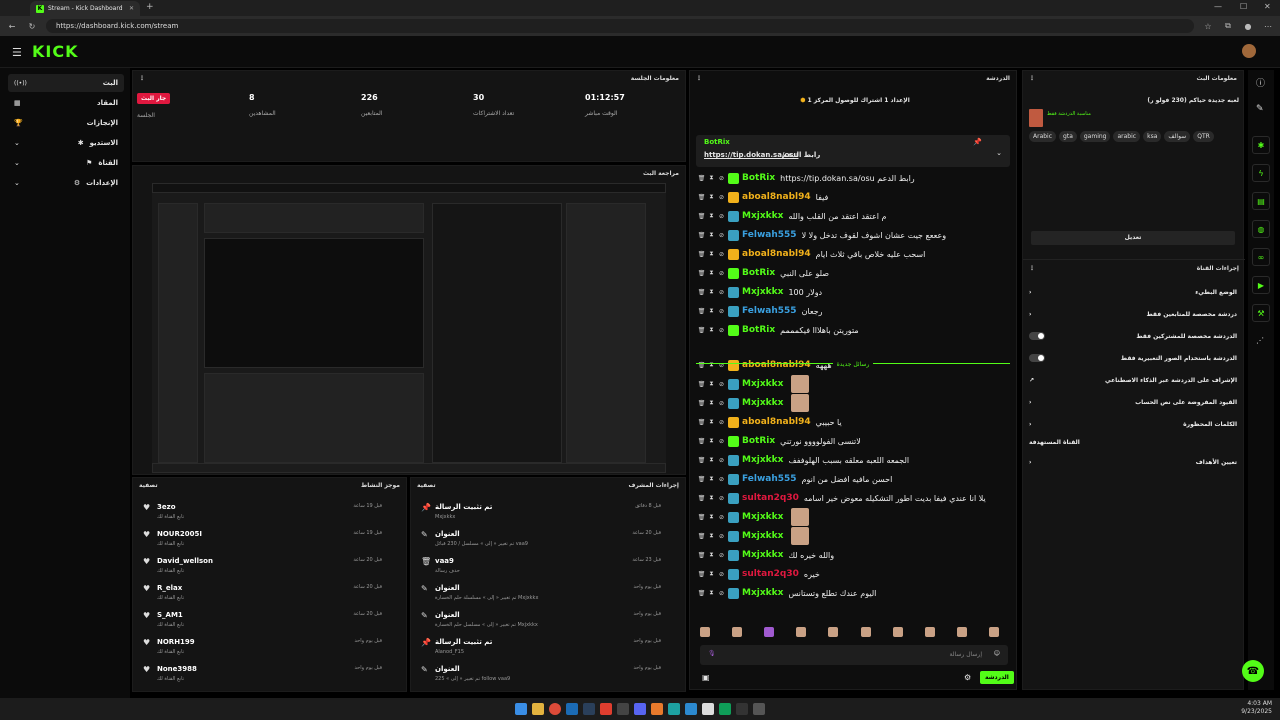  Describe the element at coordinates (66, 163) in the screenshot. I see `nav-item-channel: ⌄ ⚑ القناة` at that location.